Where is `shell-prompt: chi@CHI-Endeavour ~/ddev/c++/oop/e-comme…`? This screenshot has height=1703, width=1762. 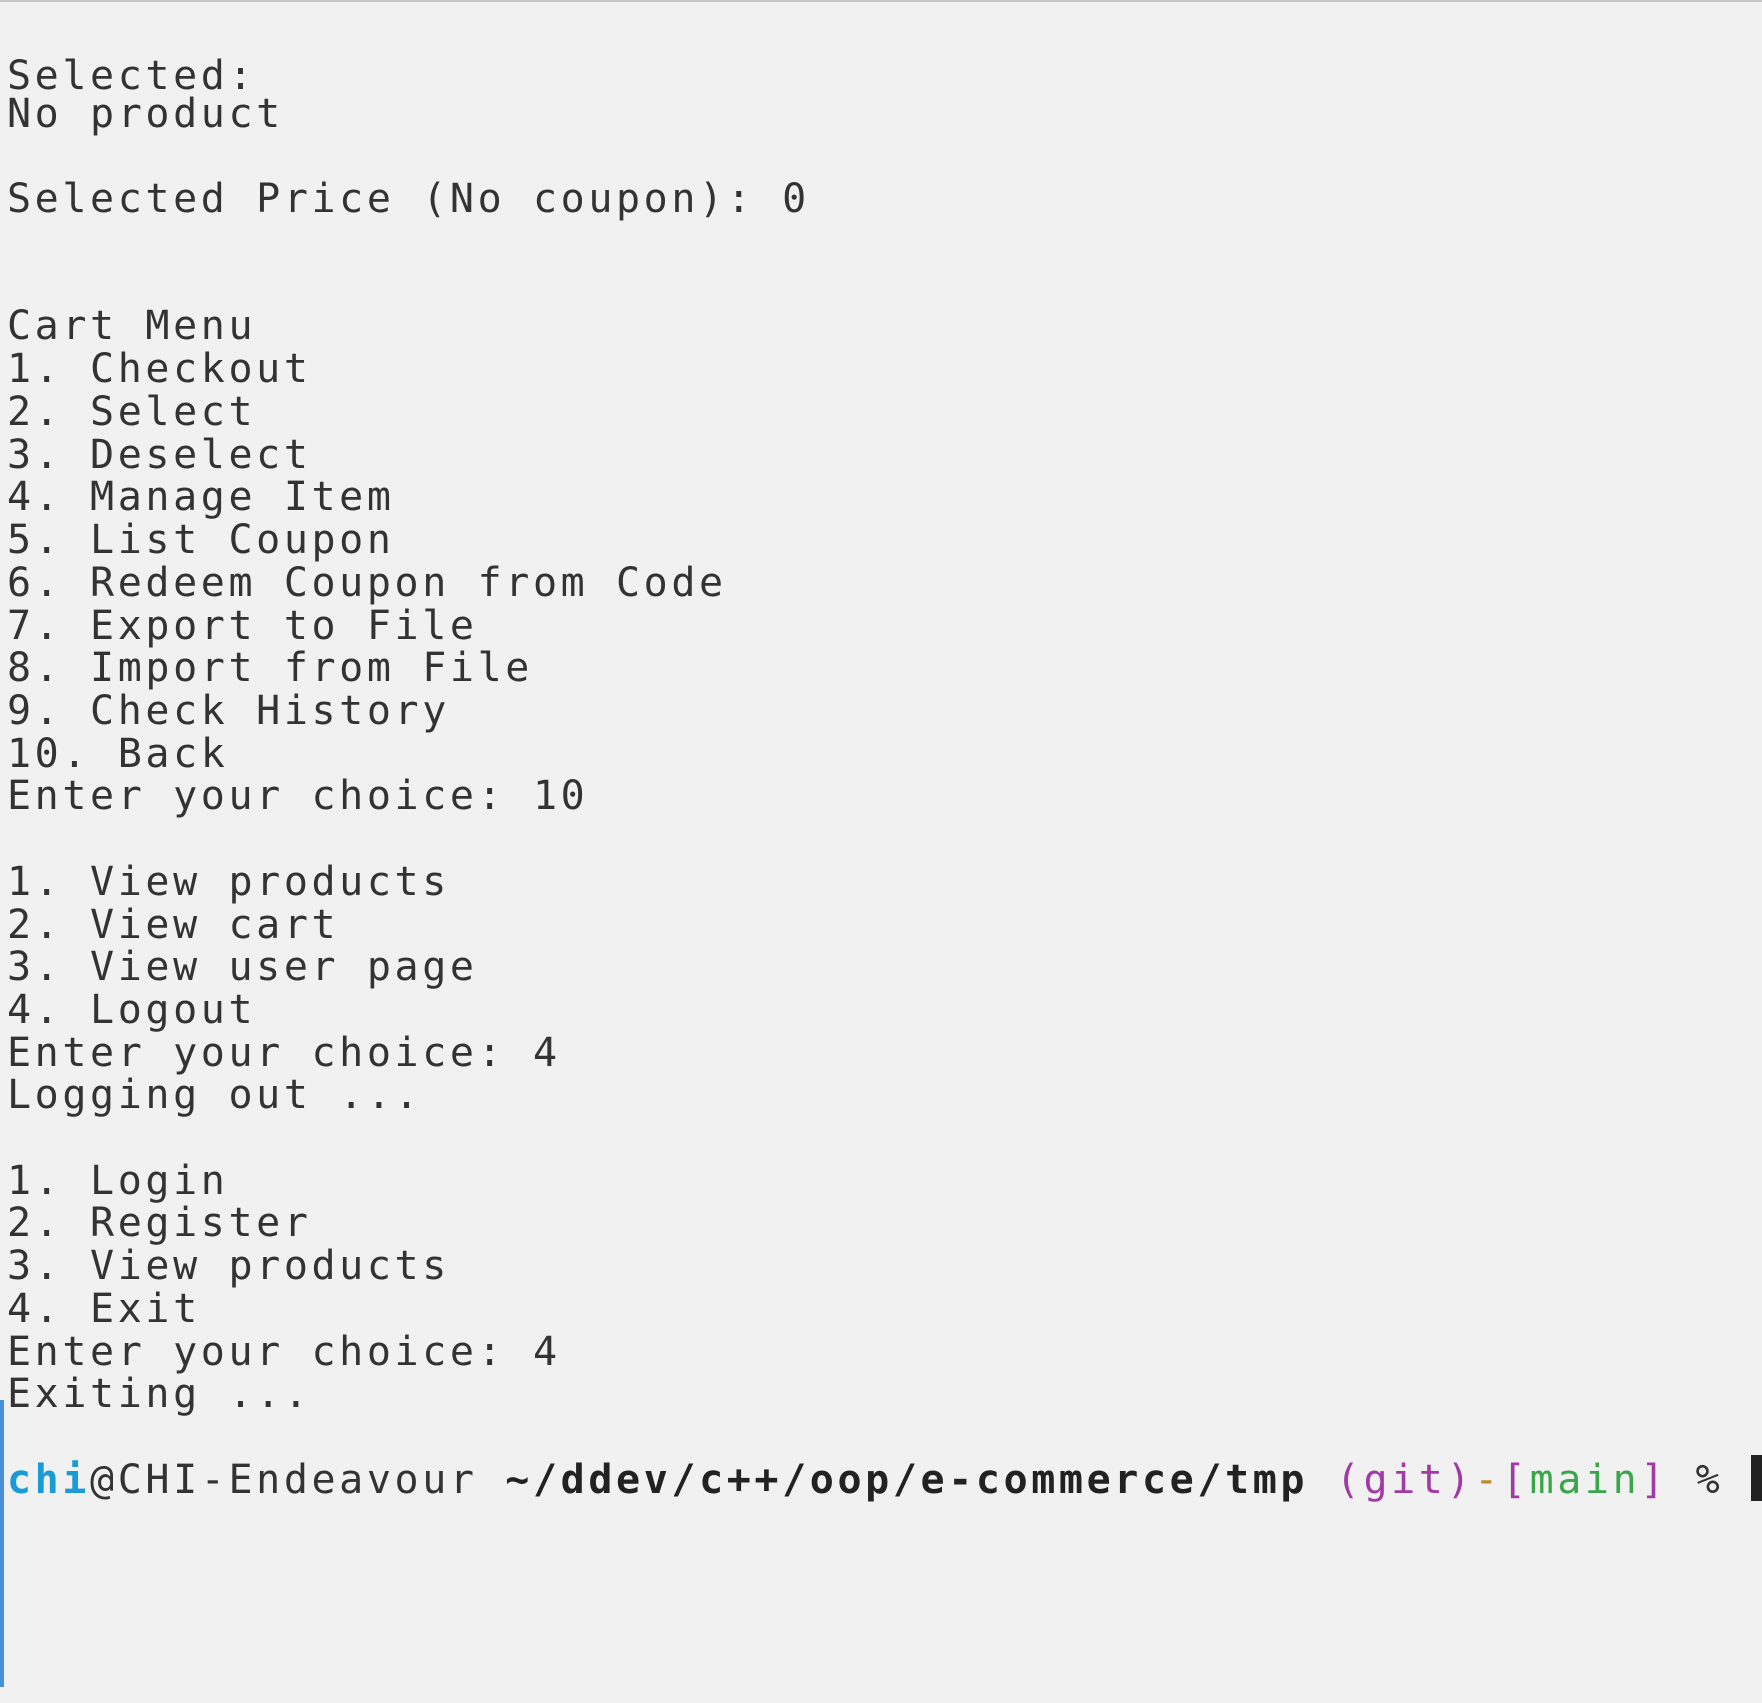 shell-prompt: chi@CHI-Endeavour ~/ddev/c++/oop/e-comme… is located at coordinates (884, 1479).